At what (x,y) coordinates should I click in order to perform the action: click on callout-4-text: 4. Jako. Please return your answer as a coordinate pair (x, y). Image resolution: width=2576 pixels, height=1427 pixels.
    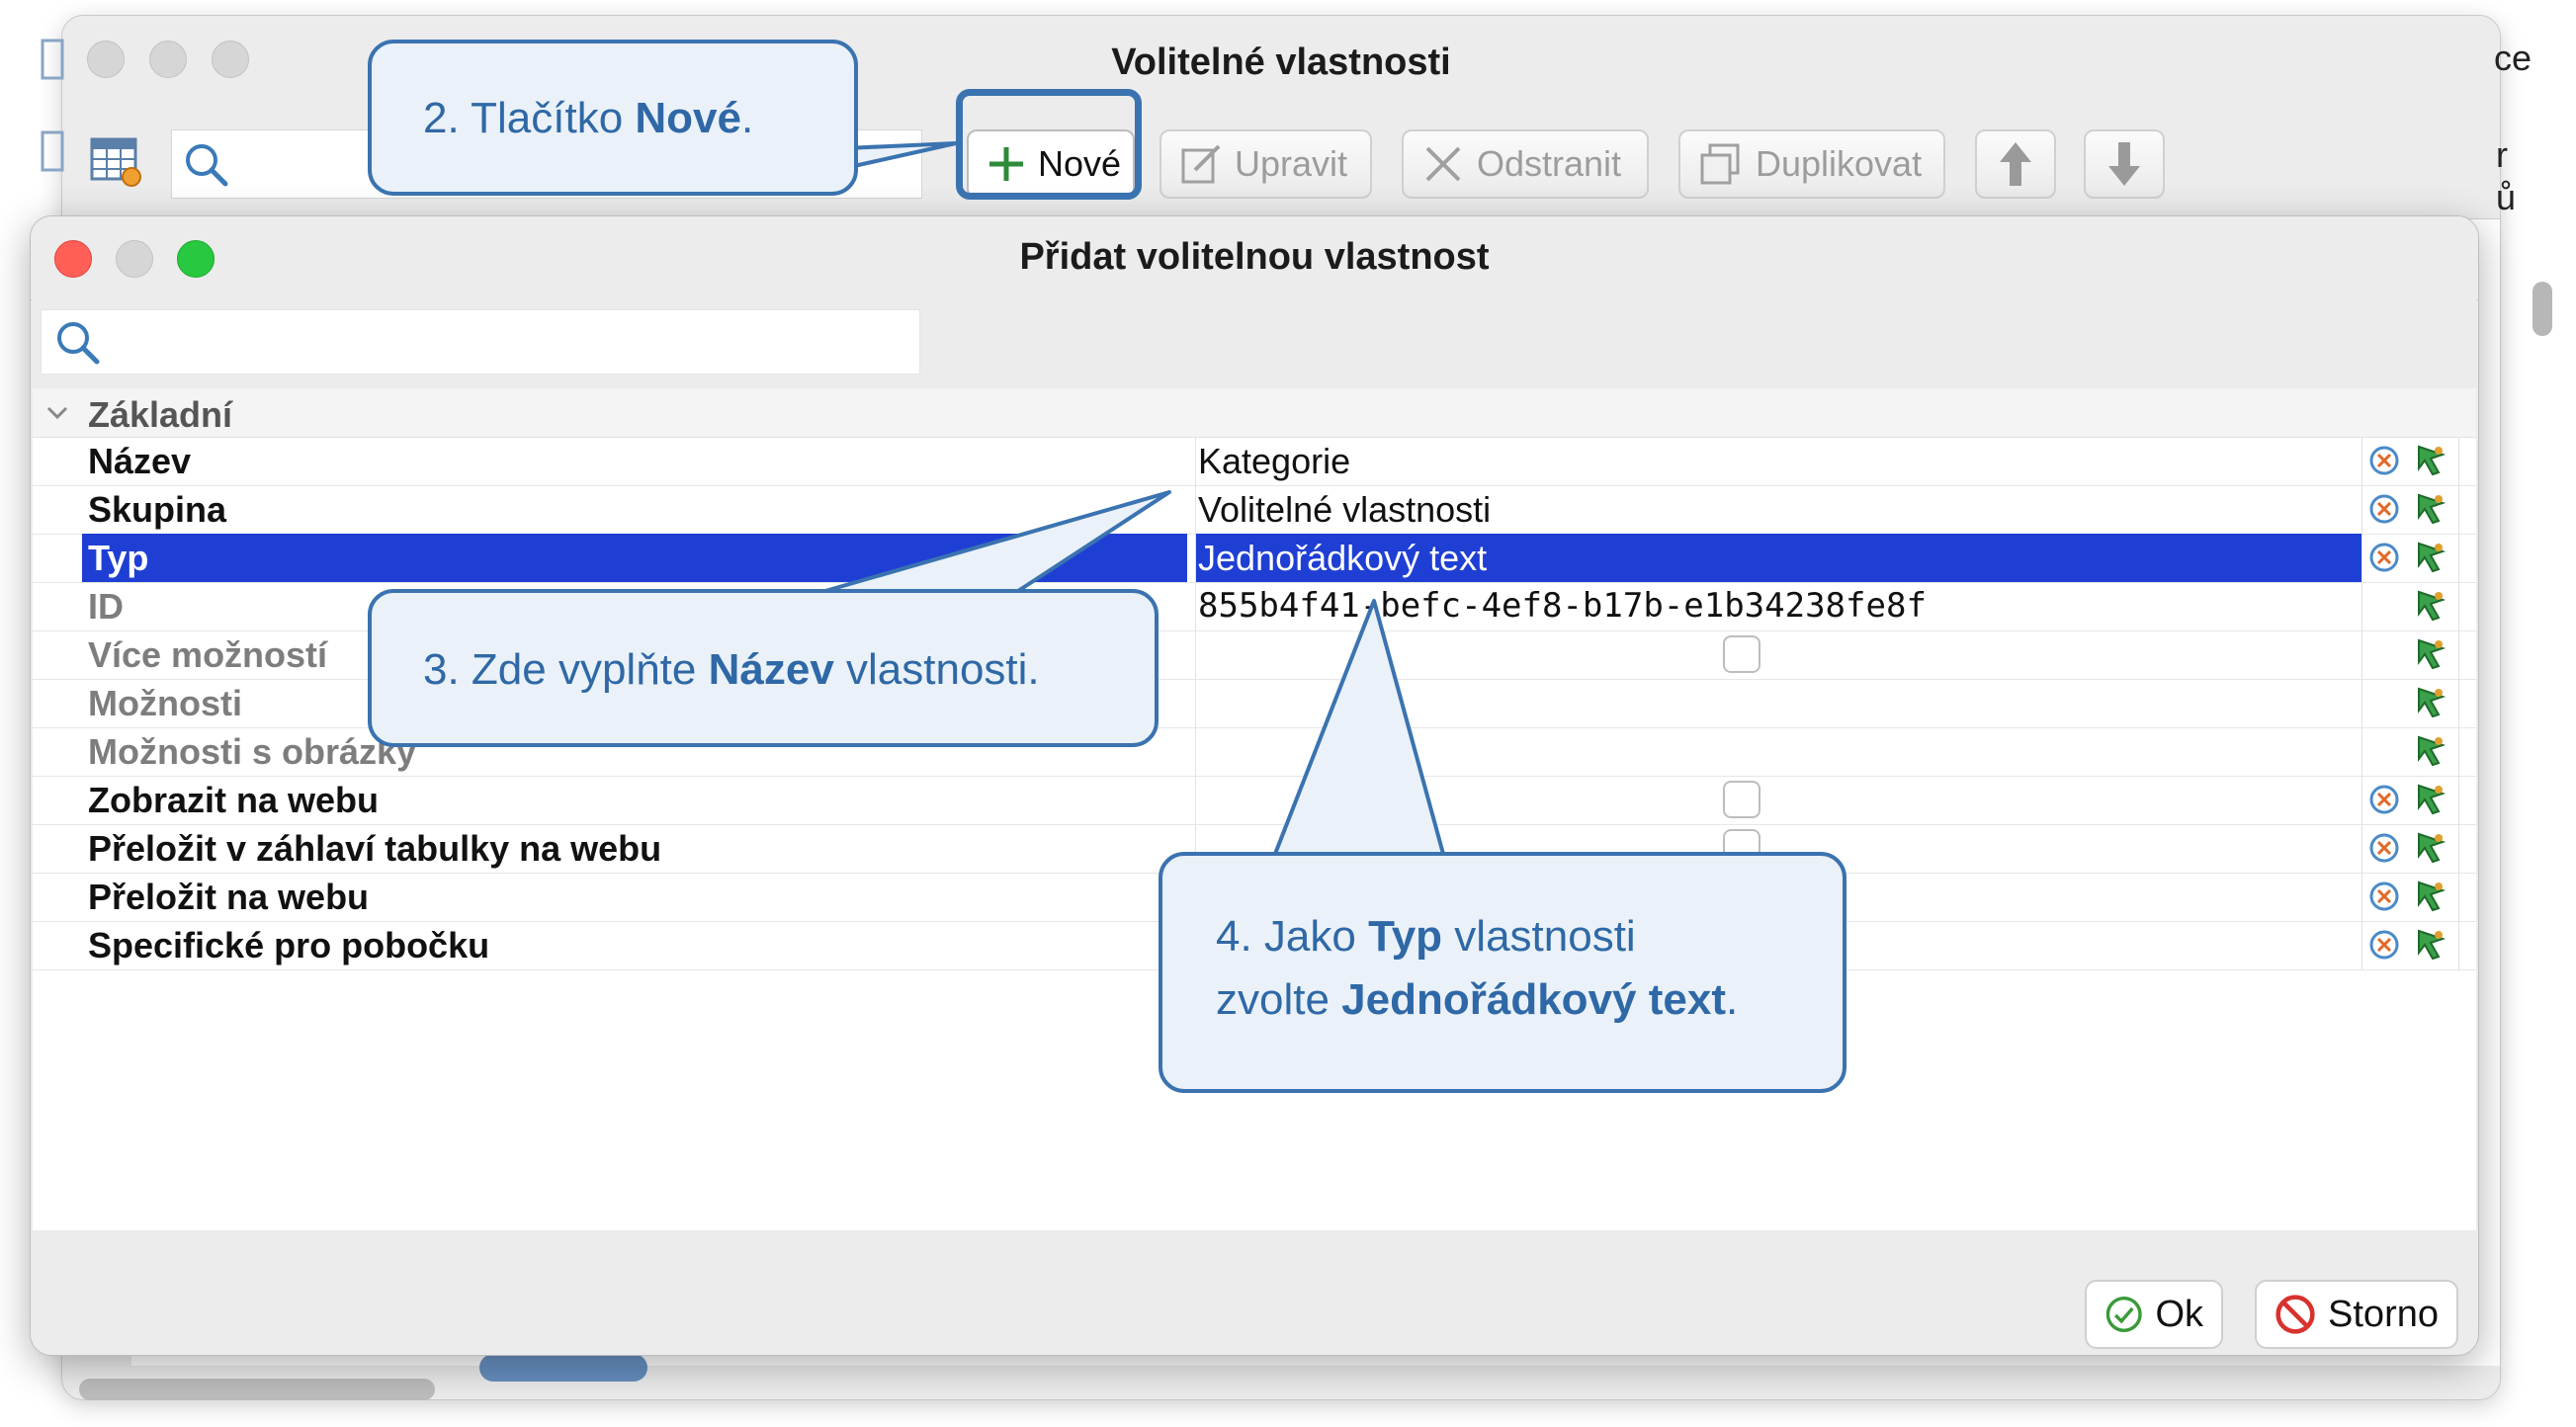
    Looking at the image, I should click on (1292, 936).